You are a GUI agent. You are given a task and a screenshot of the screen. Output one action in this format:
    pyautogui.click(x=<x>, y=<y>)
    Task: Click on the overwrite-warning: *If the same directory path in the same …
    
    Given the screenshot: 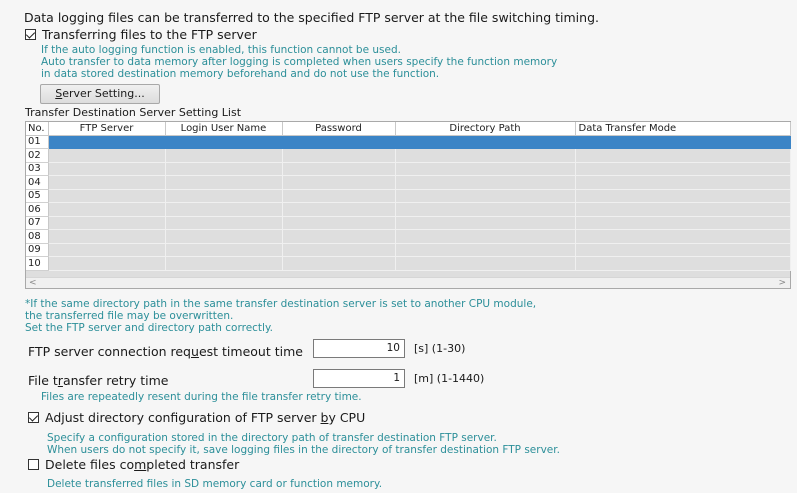 What is the action you would take?
    pyautogui.click(x=280, y=316)
    